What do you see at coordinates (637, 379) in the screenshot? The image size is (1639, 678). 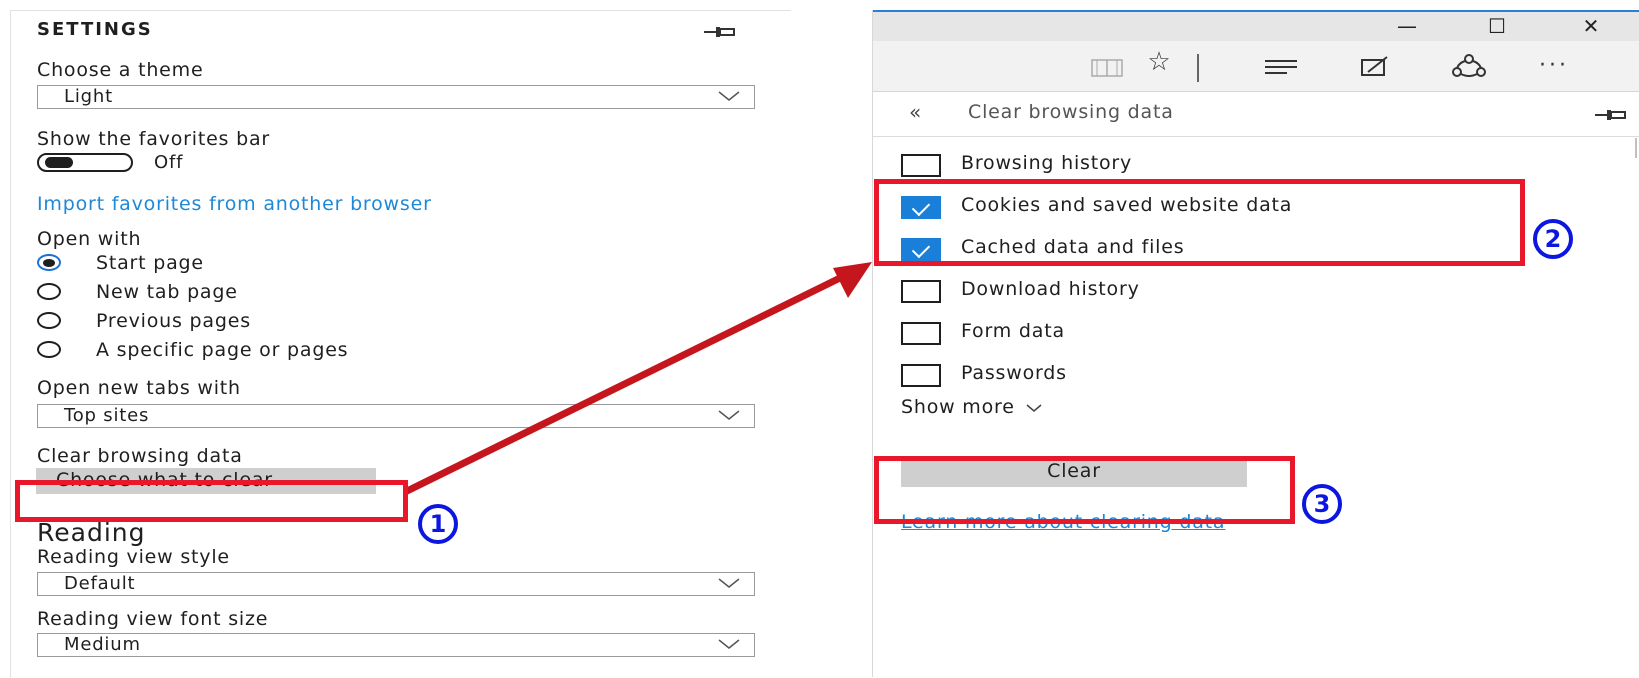 I see `annotation-arrow` at bounding box center [637, 379].